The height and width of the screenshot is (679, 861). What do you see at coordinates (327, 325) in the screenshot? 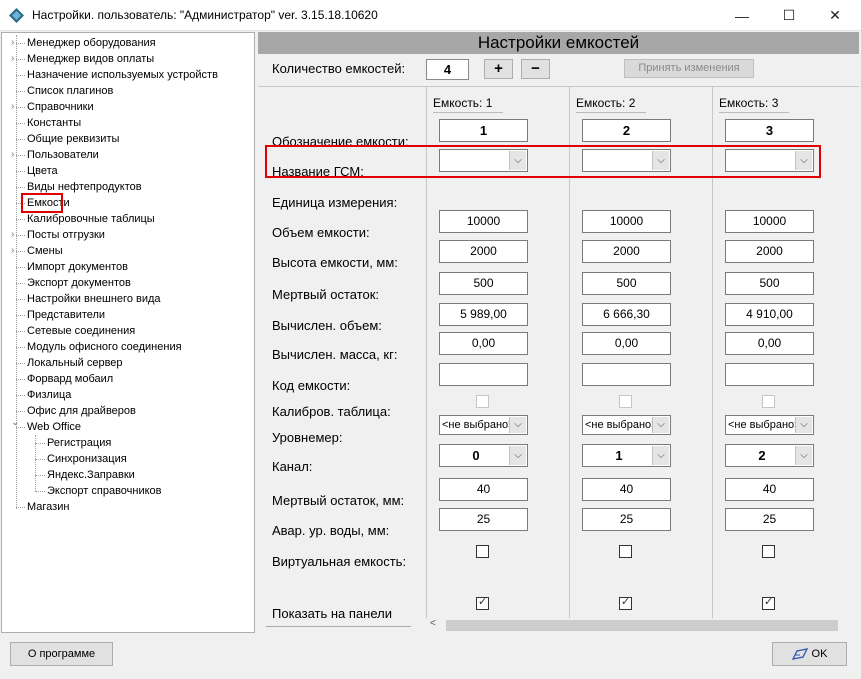
I see `row-label-calc-volume: Вычислен. объем:` at bounding box center [327, 325].